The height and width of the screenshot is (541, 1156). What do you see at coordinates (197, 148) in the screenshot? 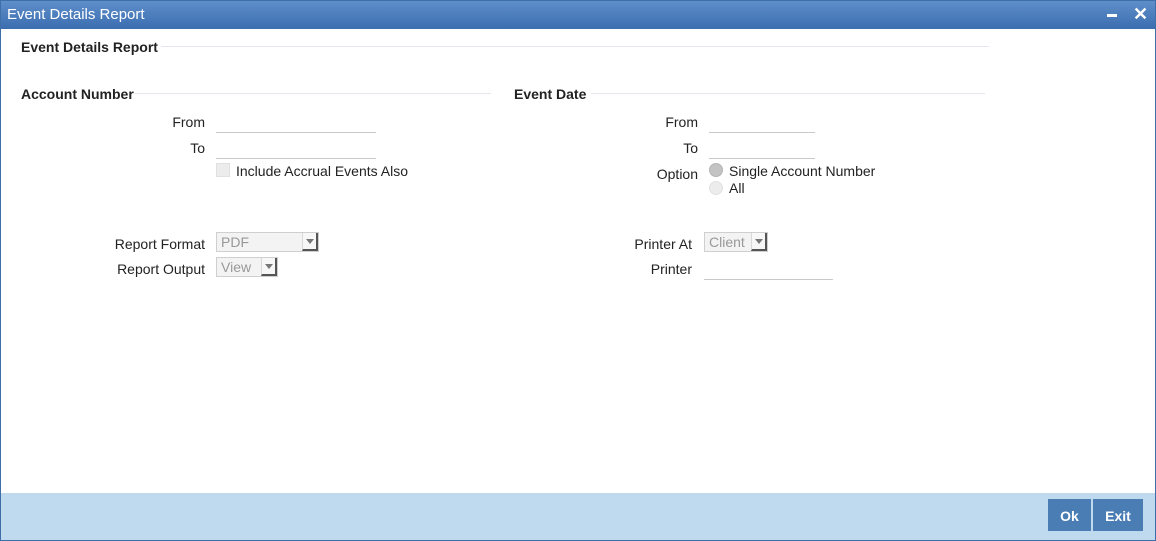
I see `account-to-label: To` at bounding box center [197, 148].